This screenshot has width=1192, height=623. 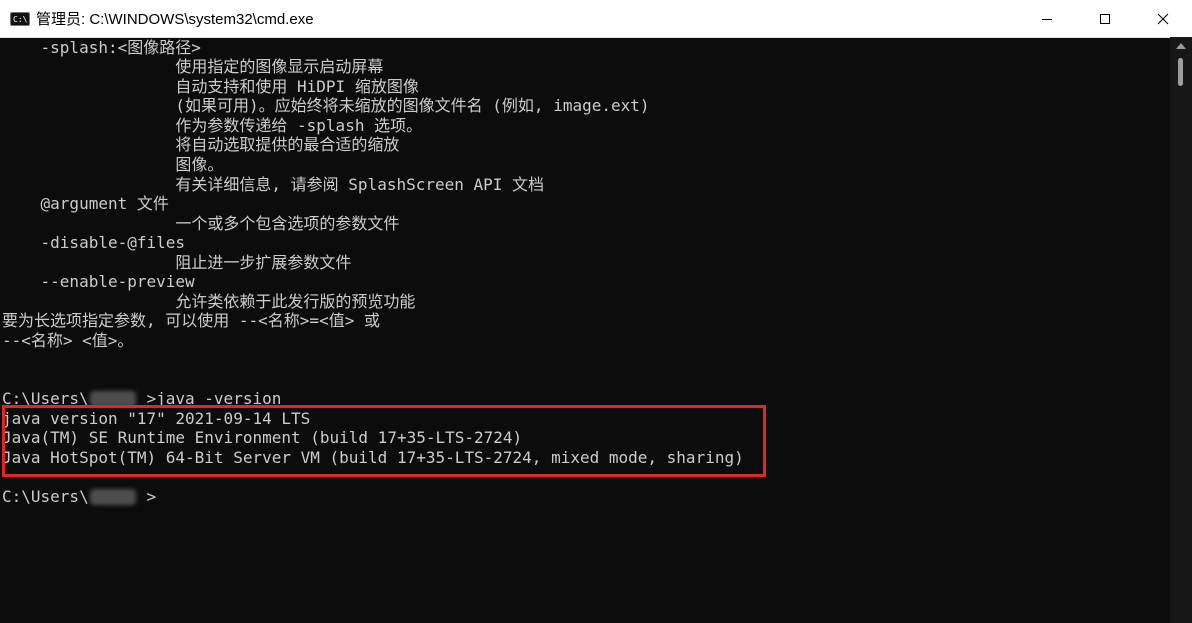 I want to click on title-bar: C:\ 管理员: C:\WINDOWS\system32\cmd.exe, so click(x=596, y=19).